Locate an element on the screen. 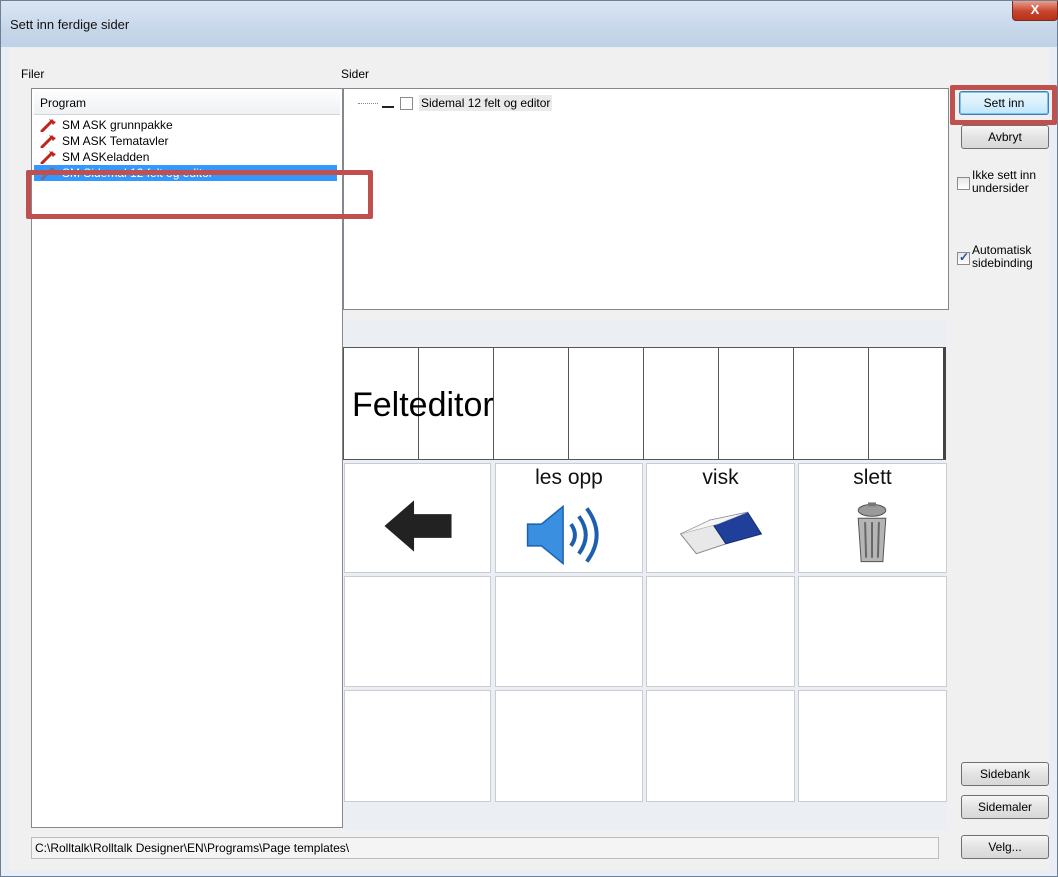 This screenshot has height=877, width=1058. speaker-icon is located at coordinates (562, 535).